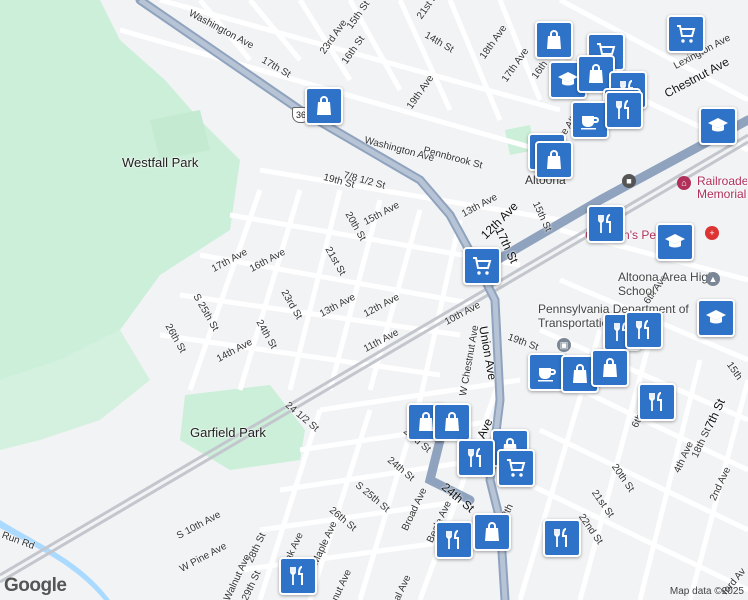 This screenshot has width=748, height=600. What do you see at coordinates (722, 188) in the screenshot?
I see `poi-label-railroaders: Railroaders Memorial` at bounding box center [722, 188].